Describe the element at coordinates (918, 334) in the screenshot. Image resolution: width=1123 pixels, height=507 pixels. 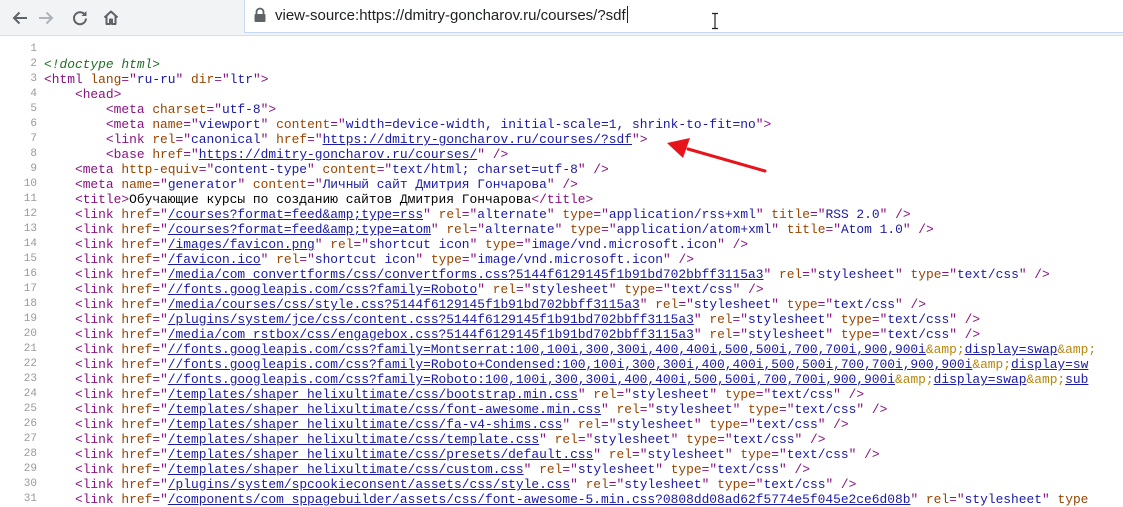
I see `attr-value-token: text/css` at that location.